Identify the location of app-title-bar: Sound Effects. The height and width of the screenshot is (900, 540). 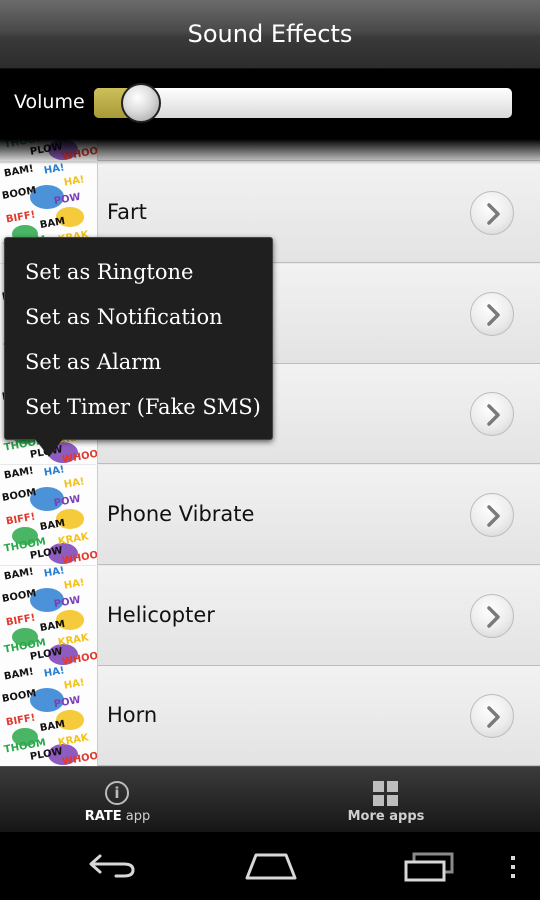
(270, 34).